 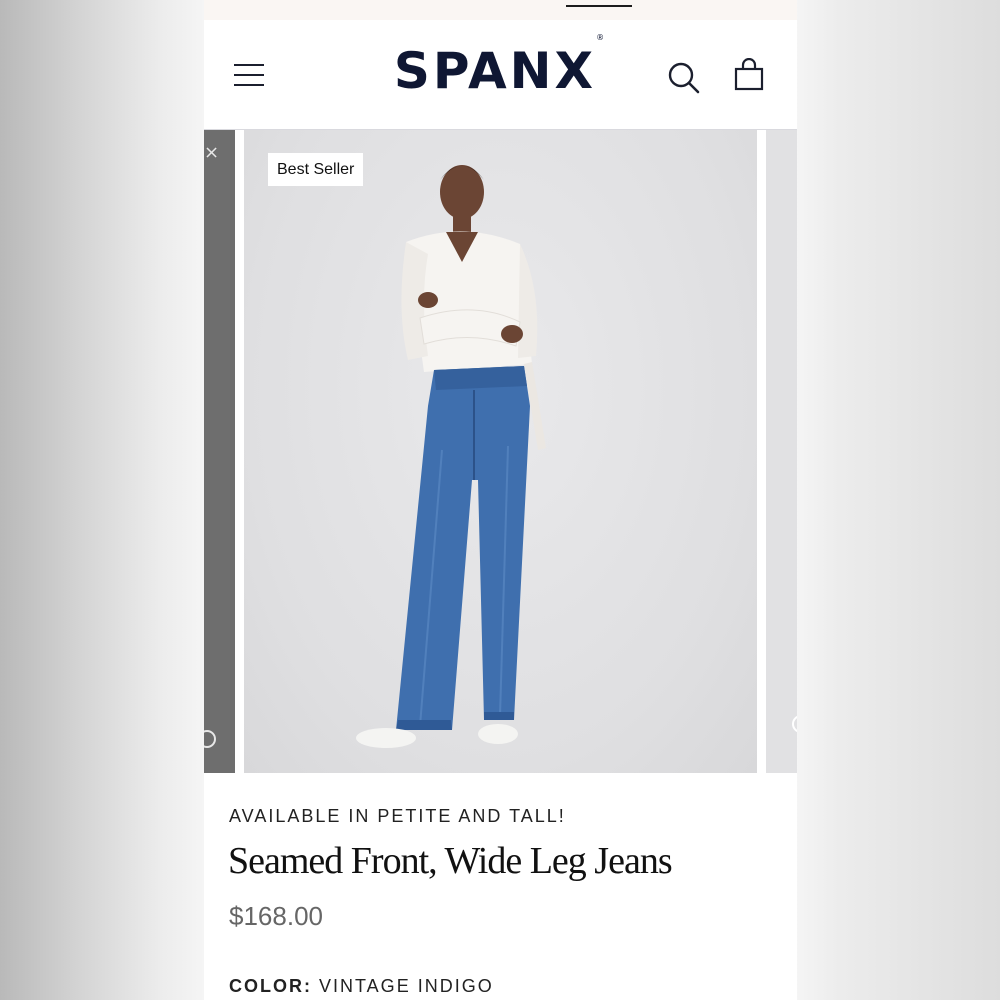 I want to click on status-strip, so click(x=500, y=10).